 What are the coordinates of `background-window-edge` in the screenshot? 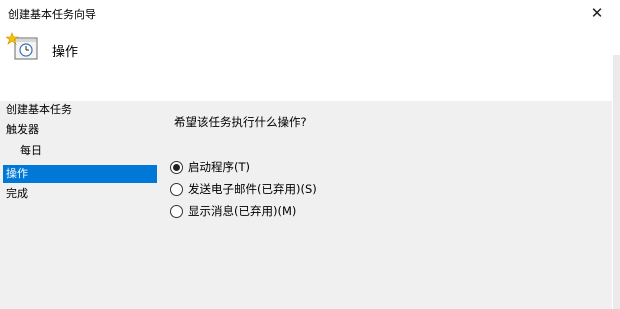 It's located at (616, 154).